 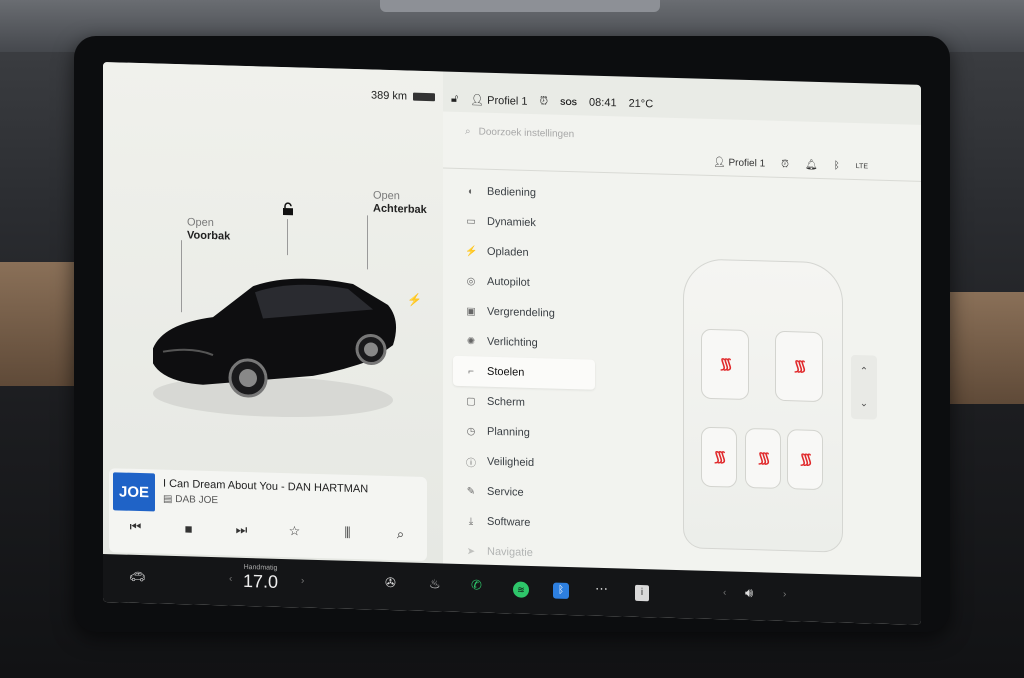 I want to click on search-input-placeholder: Doorzoek instellingen, so click(x=526, y=133).